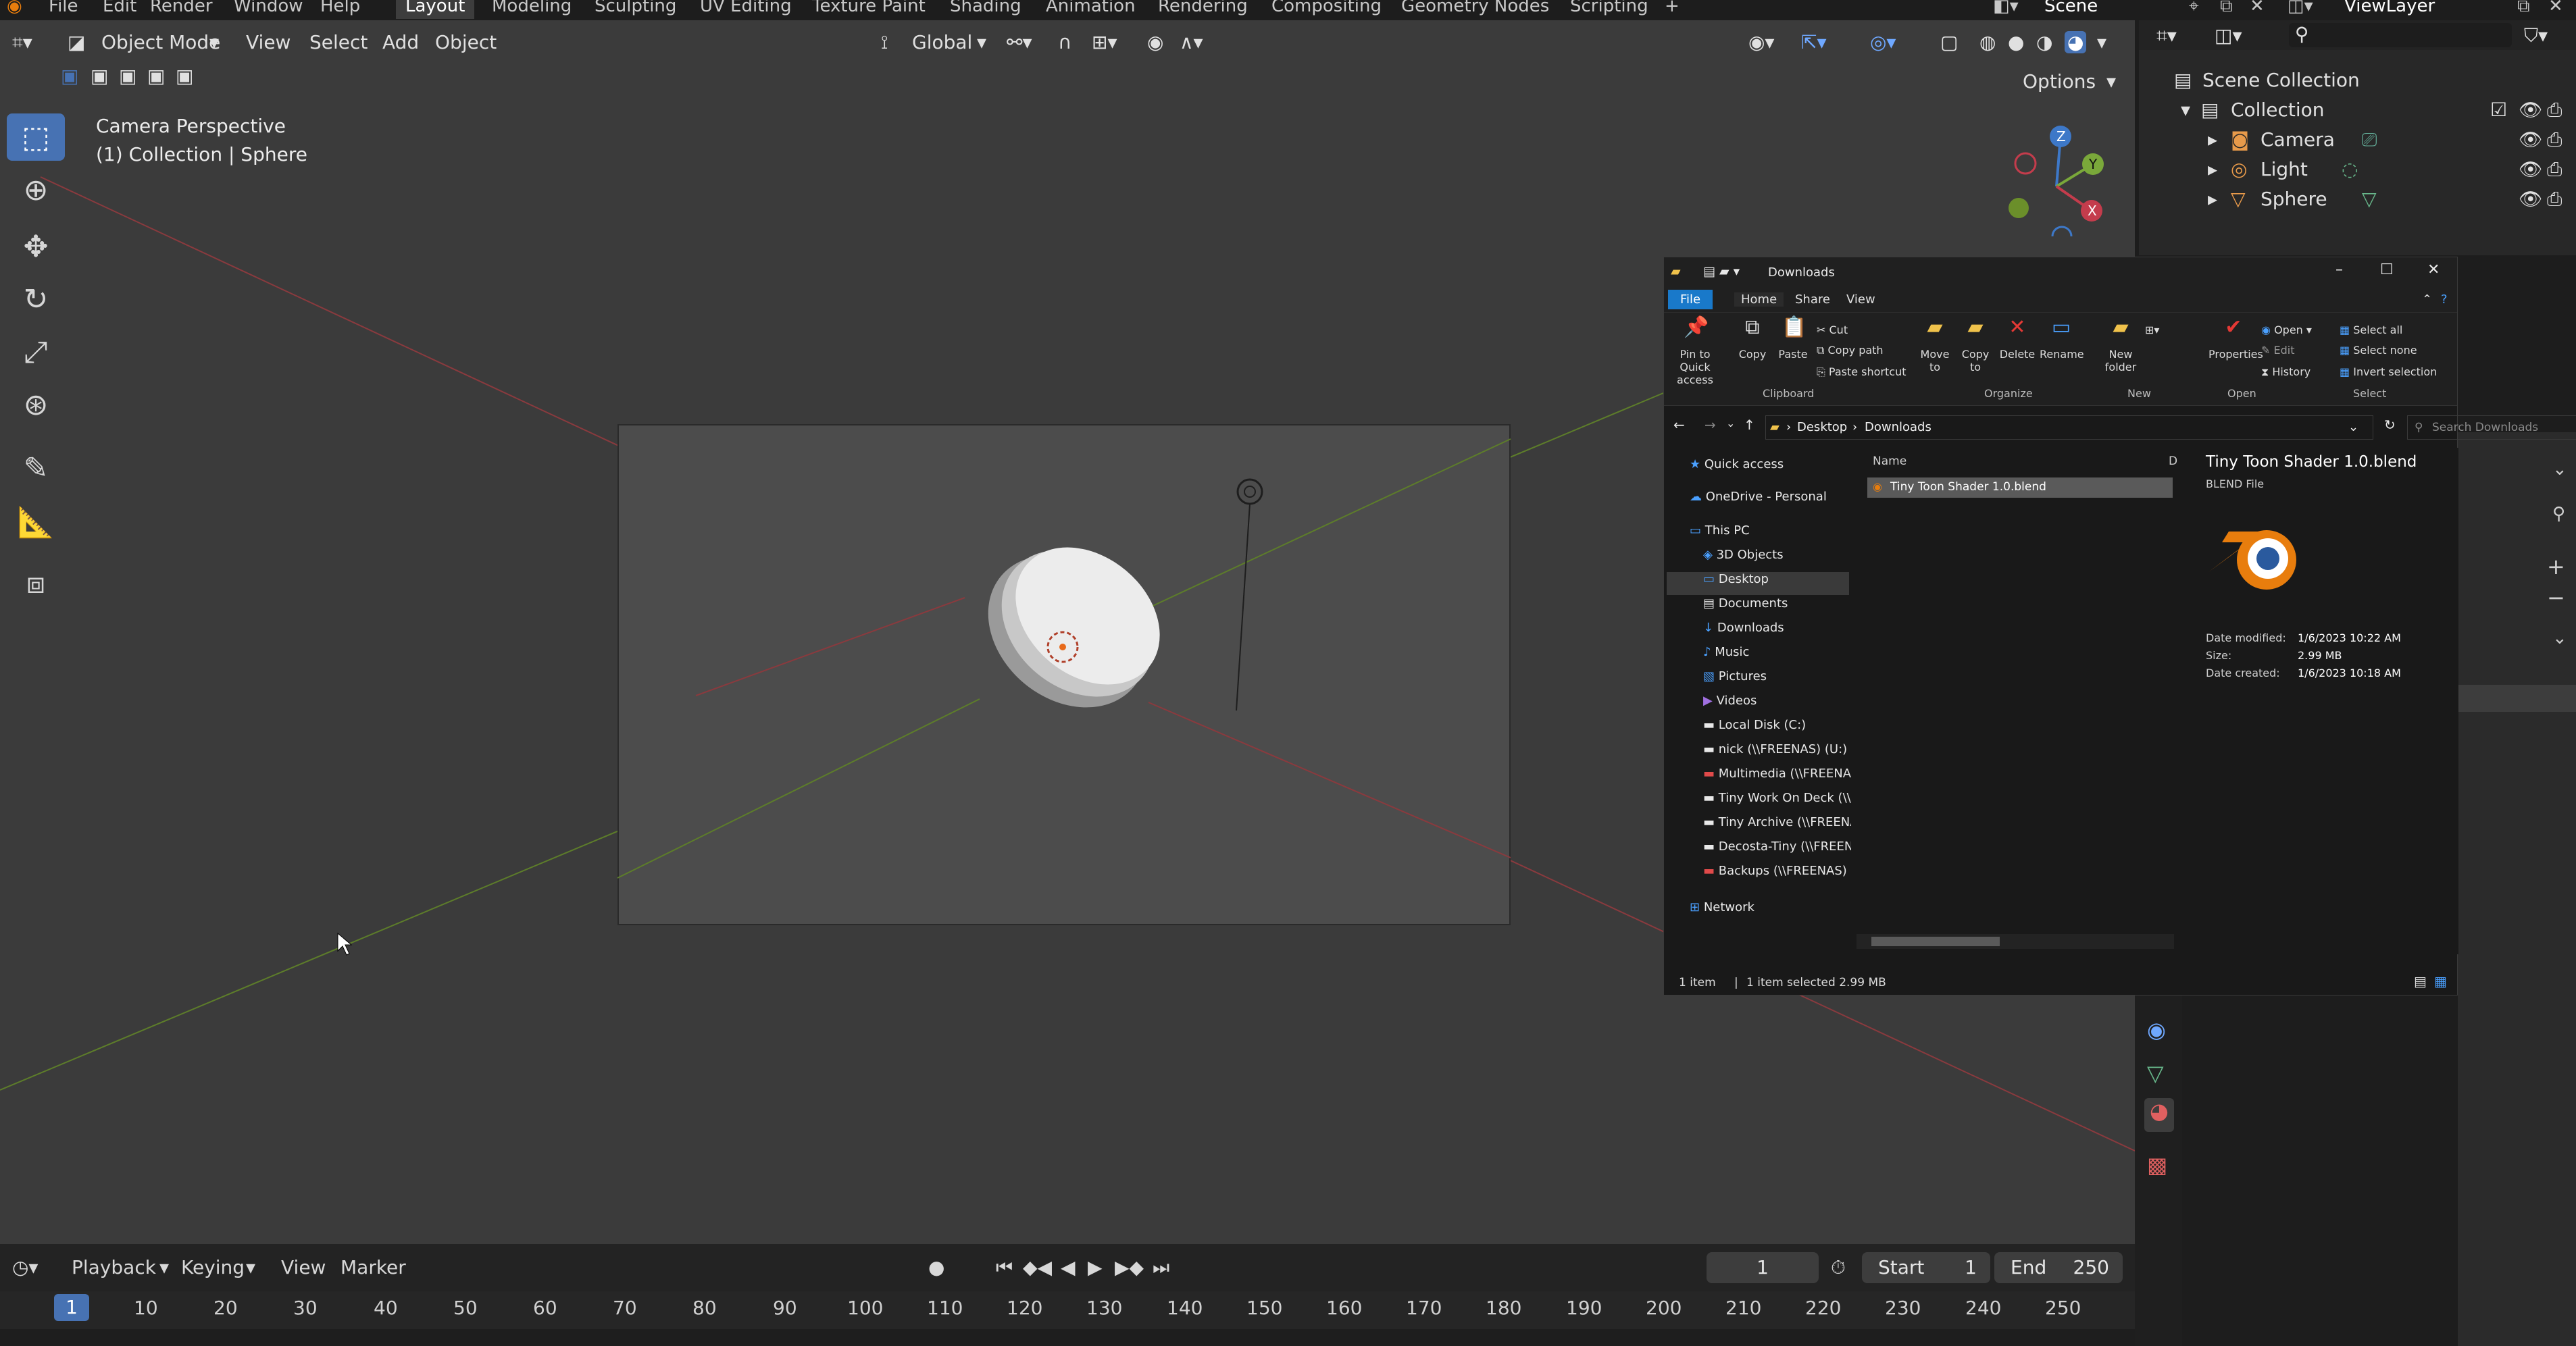 The width and height of the screenshot is (2576, 1346). Describe the element at coordinates (1736, 579) in the screenshot. I see `nav-desktop: ▭ Desktop` at that location.